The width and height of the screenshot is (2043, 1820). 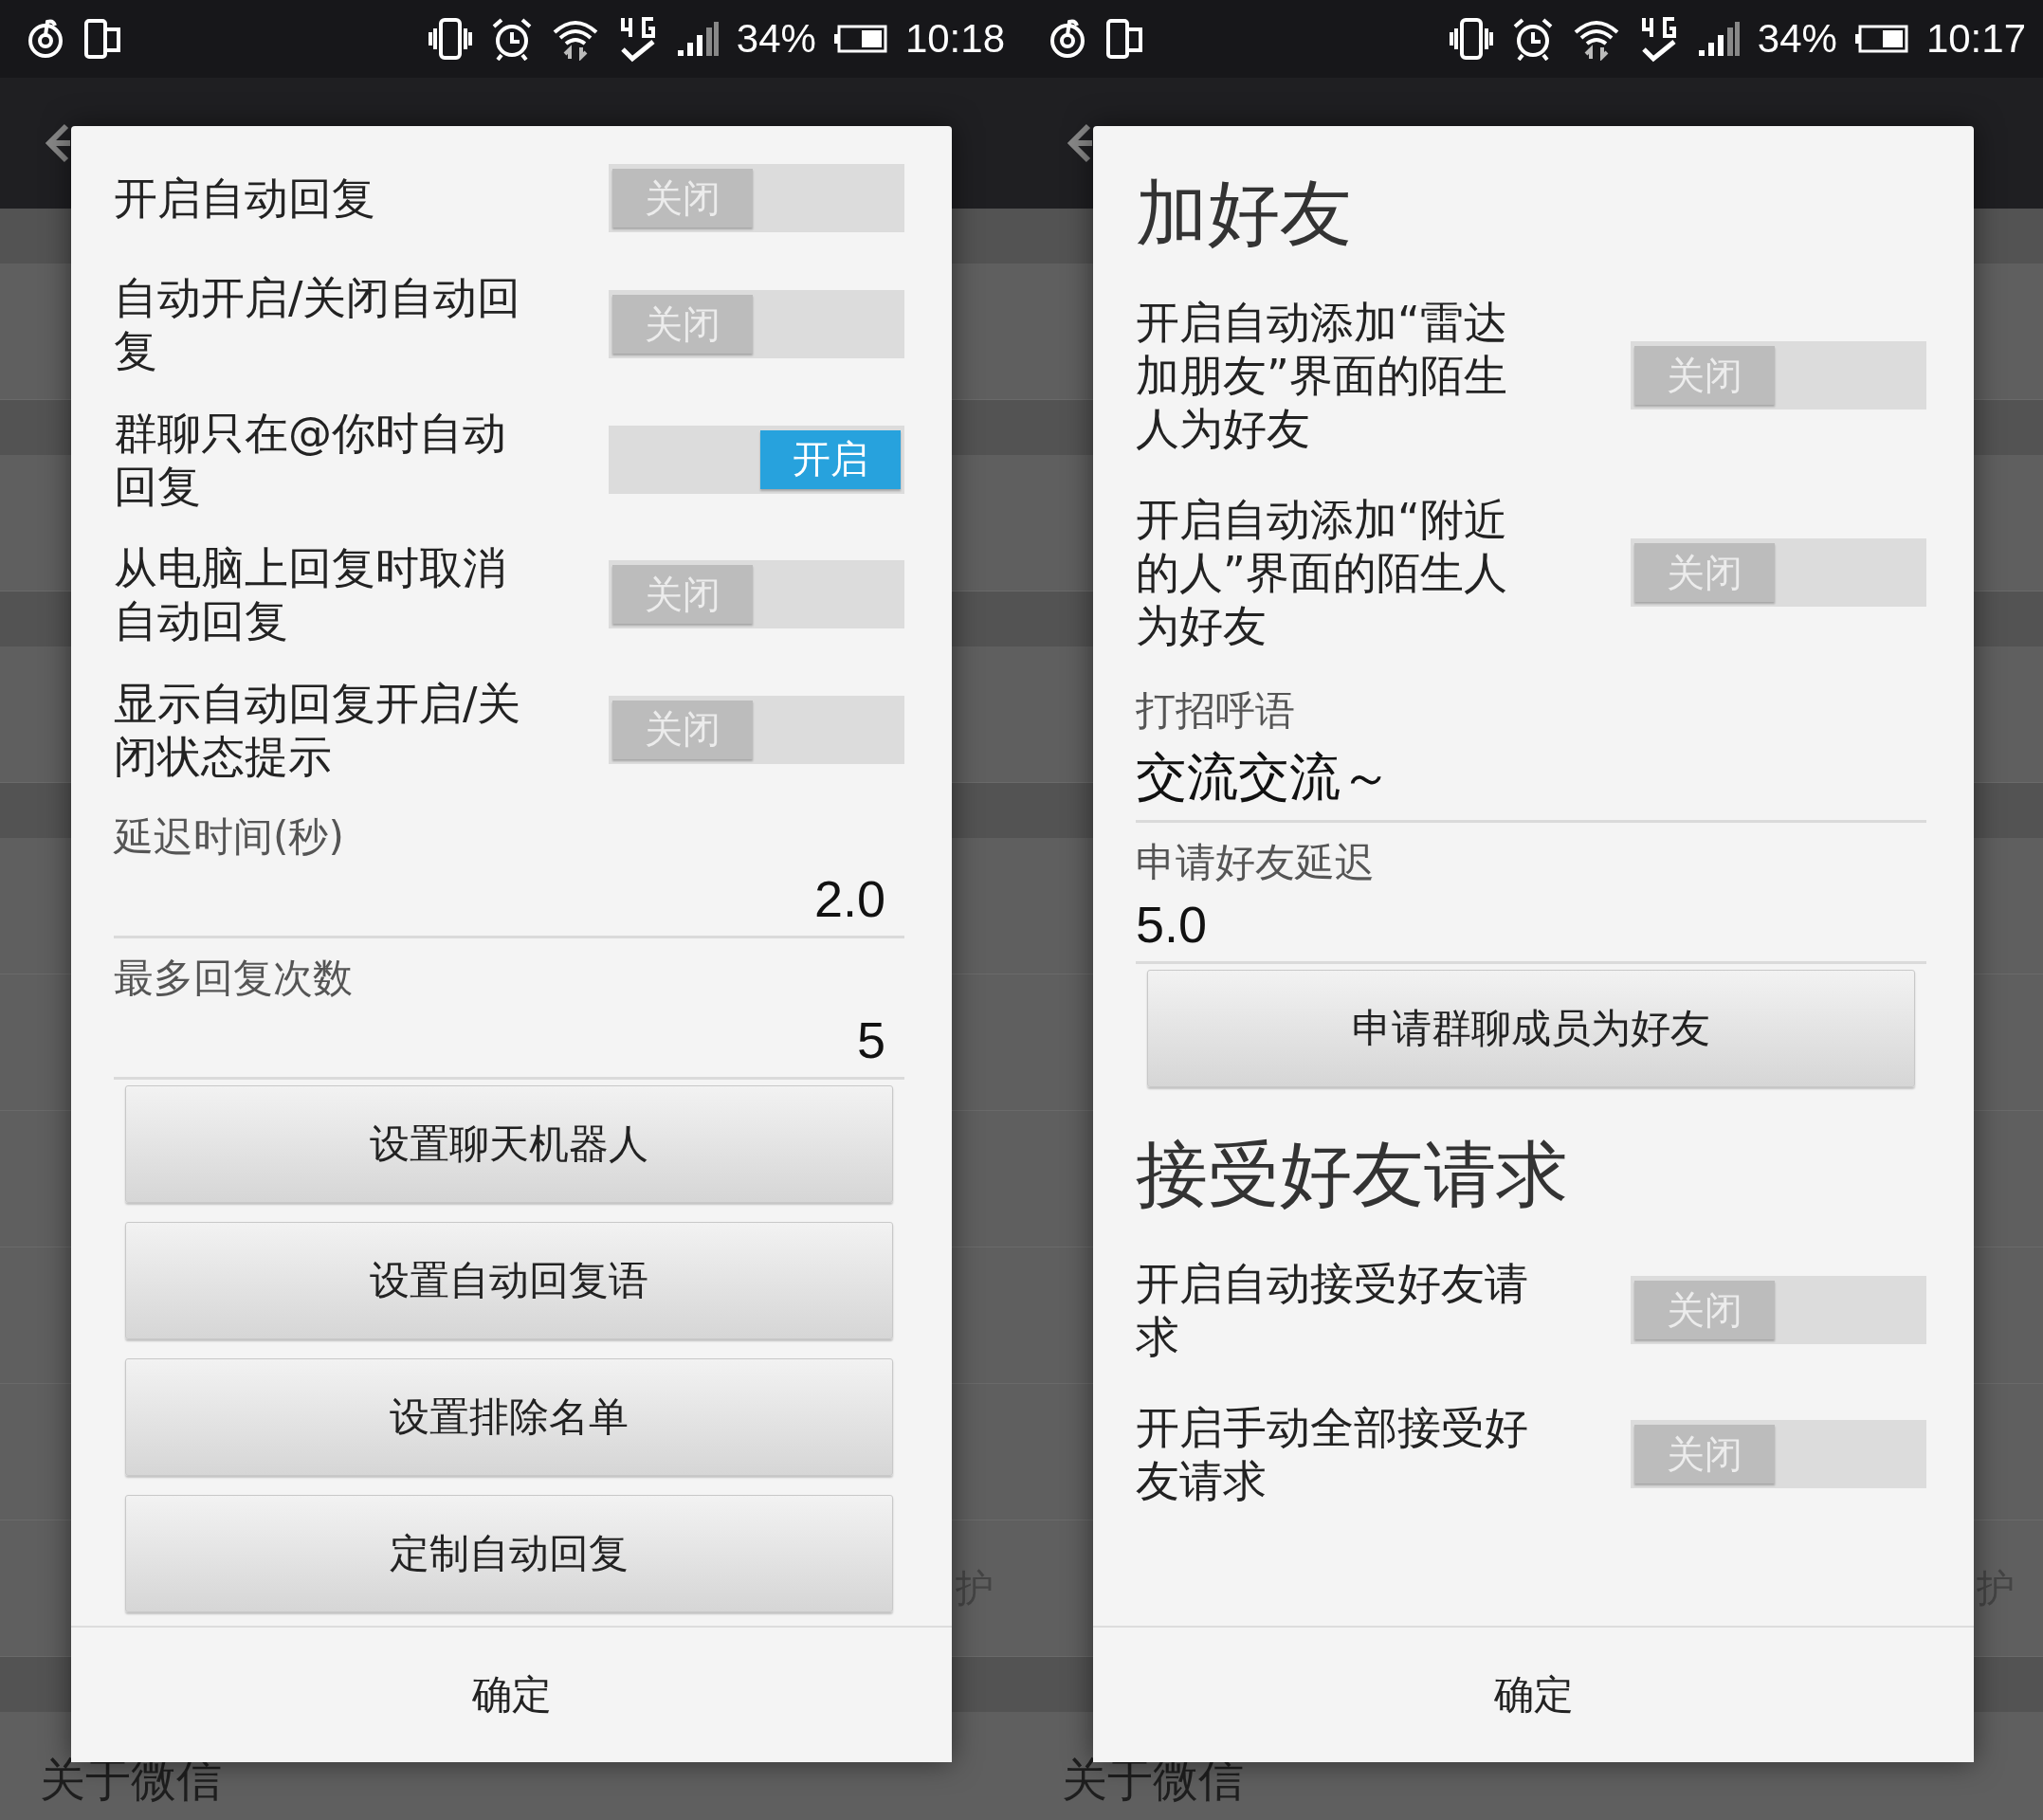 I want to click on action-button: 申请群聊成员为好友, so click(x=1531, y=1028).